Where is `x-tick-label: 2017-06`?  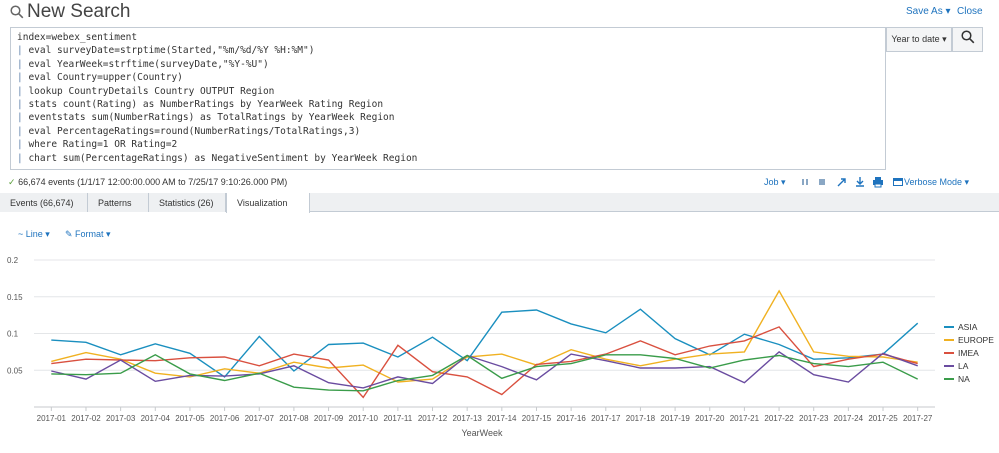
x-tick-label: 2017-06 is located at coordinates (225, 418).